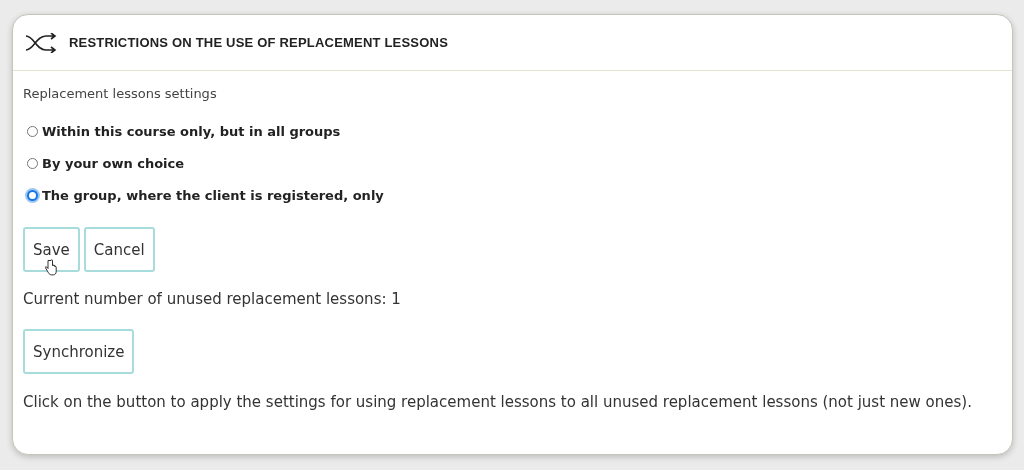 This screenshot has height=470, width=1024. Describe the element at coordinates (191, 131) in the screenshot. I see `option-label: Within this course only, but in all groups` at that location.